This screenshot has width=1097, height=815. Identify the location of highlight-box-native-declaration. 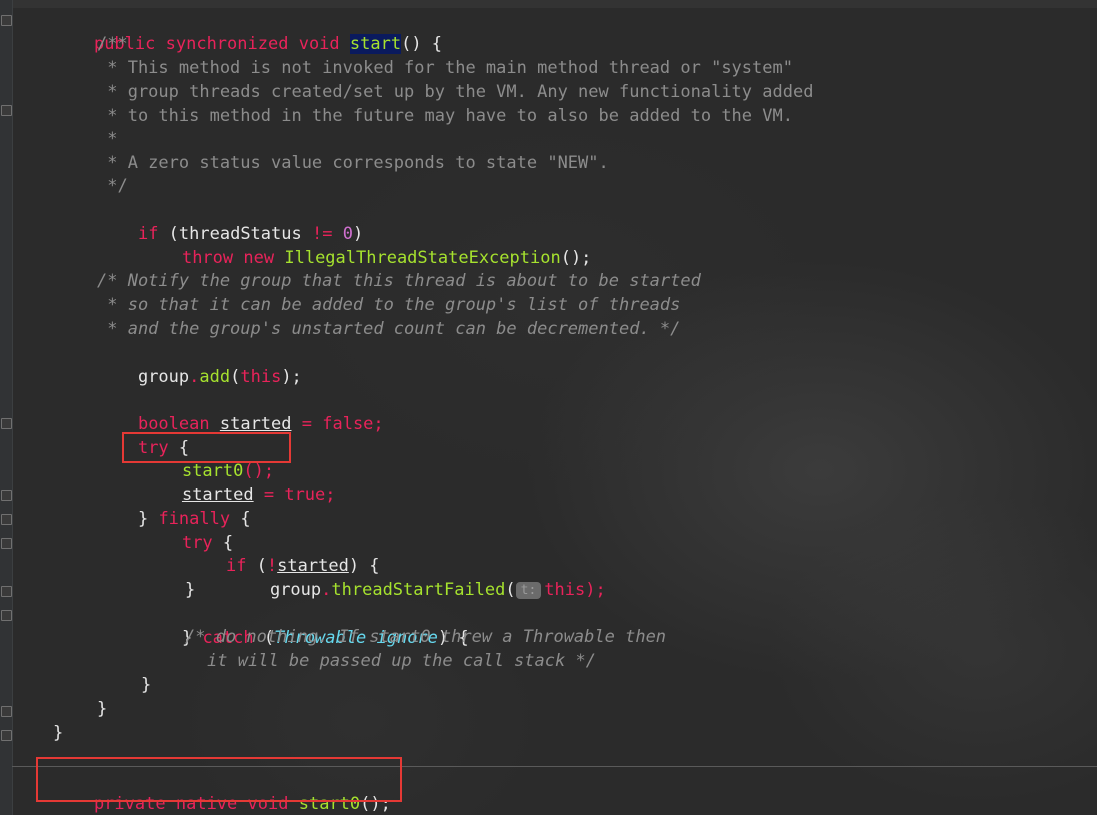
(219, 779).